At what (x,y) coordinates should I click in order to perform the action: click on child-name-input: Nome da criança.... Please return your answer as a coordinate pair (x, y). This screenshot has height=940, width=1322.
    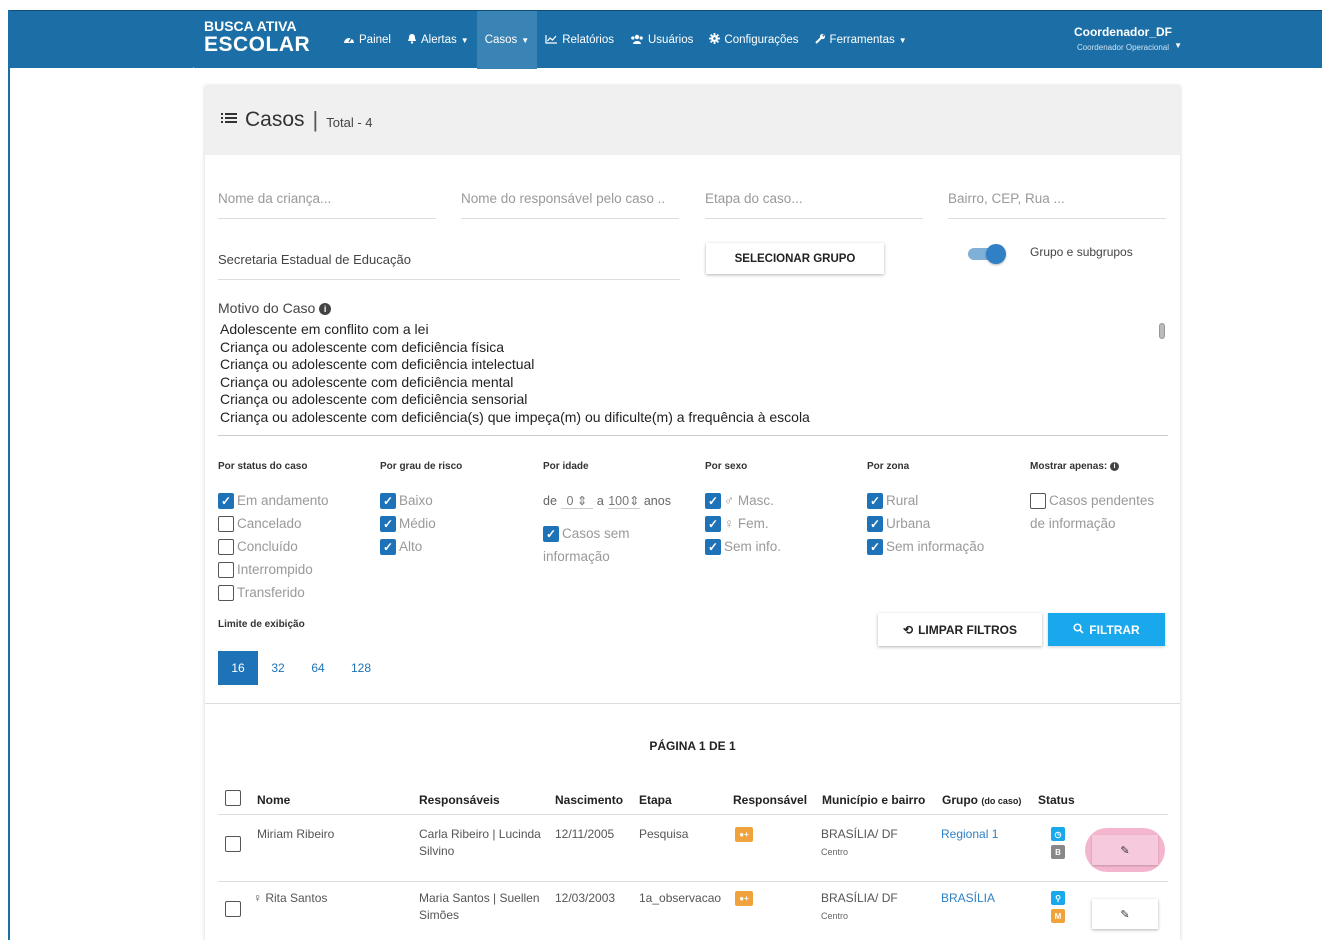
    Looking at the image, I should click on (327, 205).